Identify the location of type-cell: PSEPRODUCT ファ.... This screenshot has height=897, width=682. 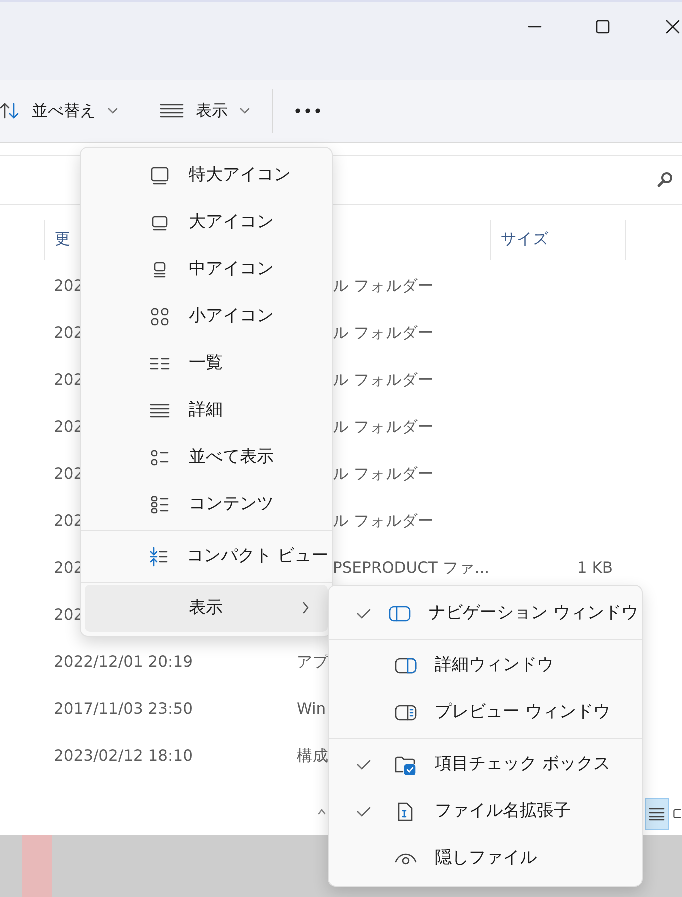
(411, 567).